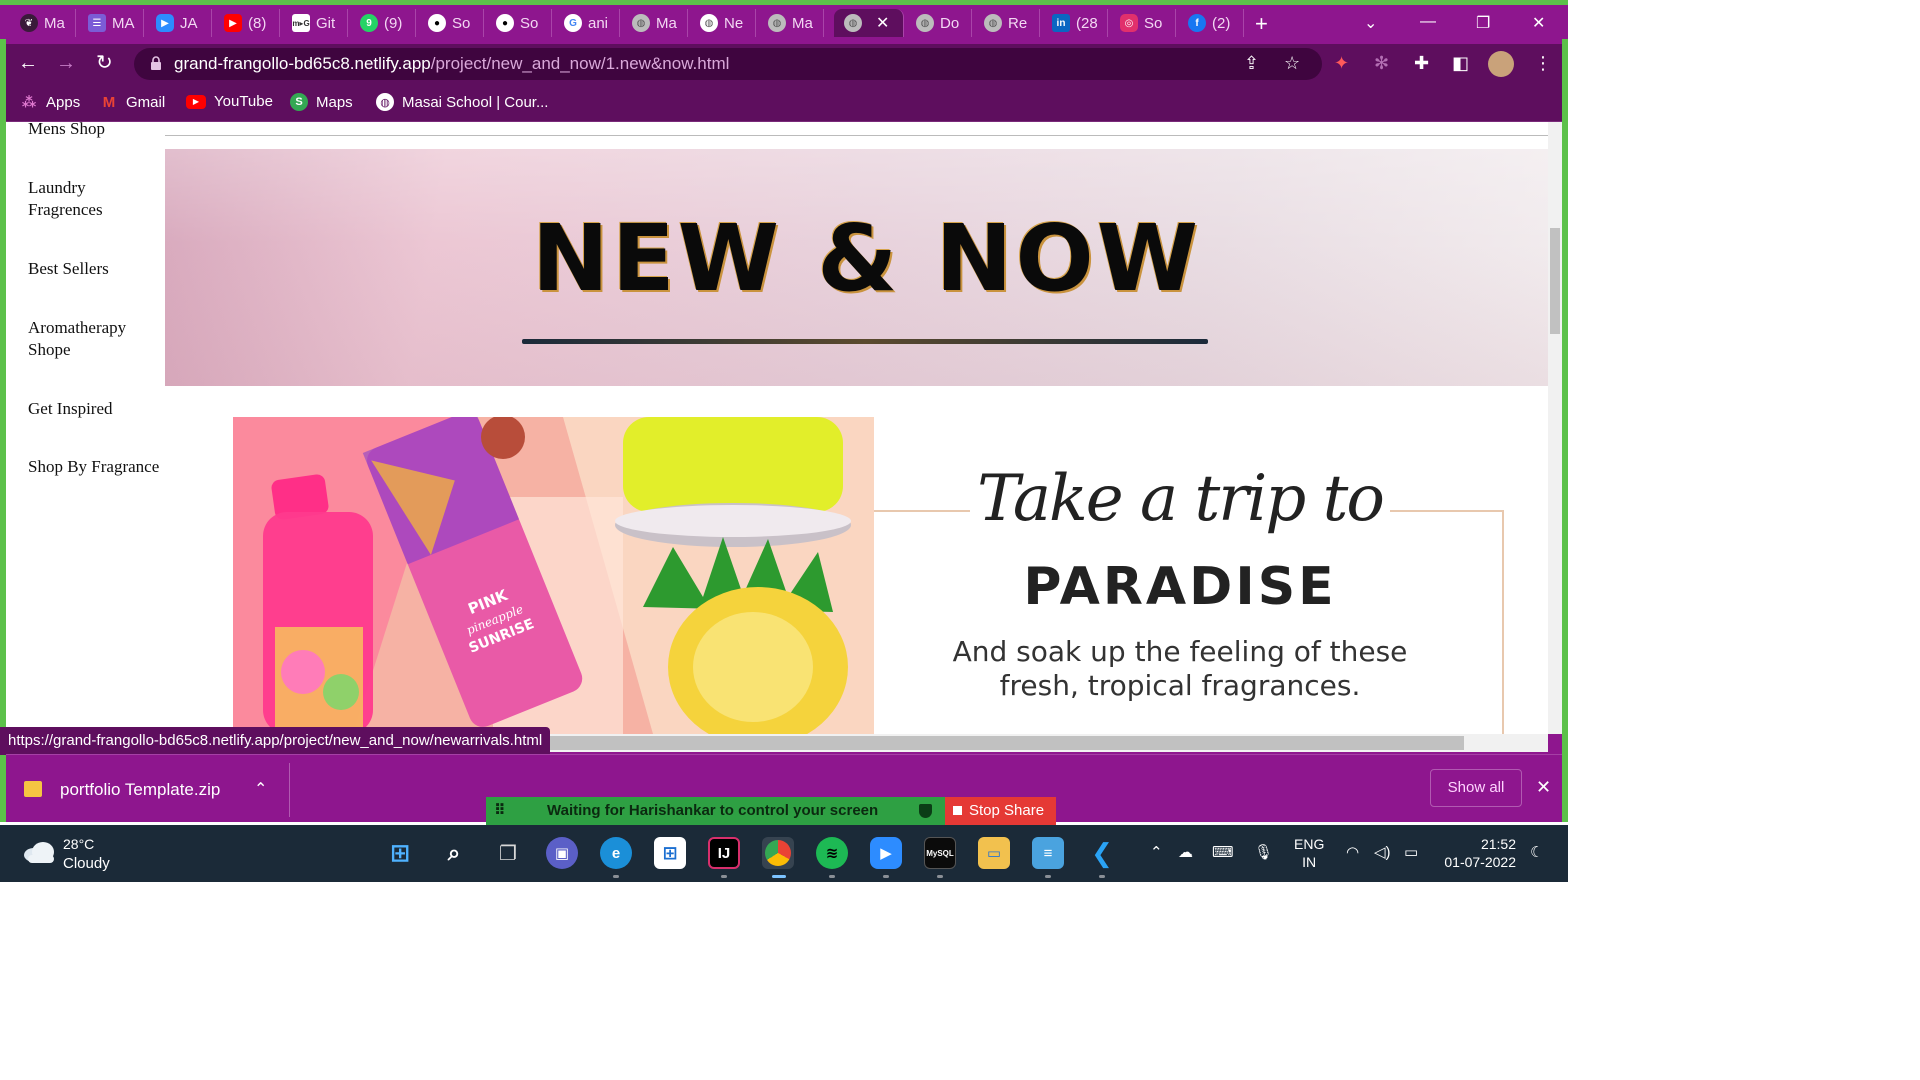  What do you see at coordinates (1000, 811) in the screenshot?
I see `stop-share-button: Stop Share` at bounding box center [1000, 811].